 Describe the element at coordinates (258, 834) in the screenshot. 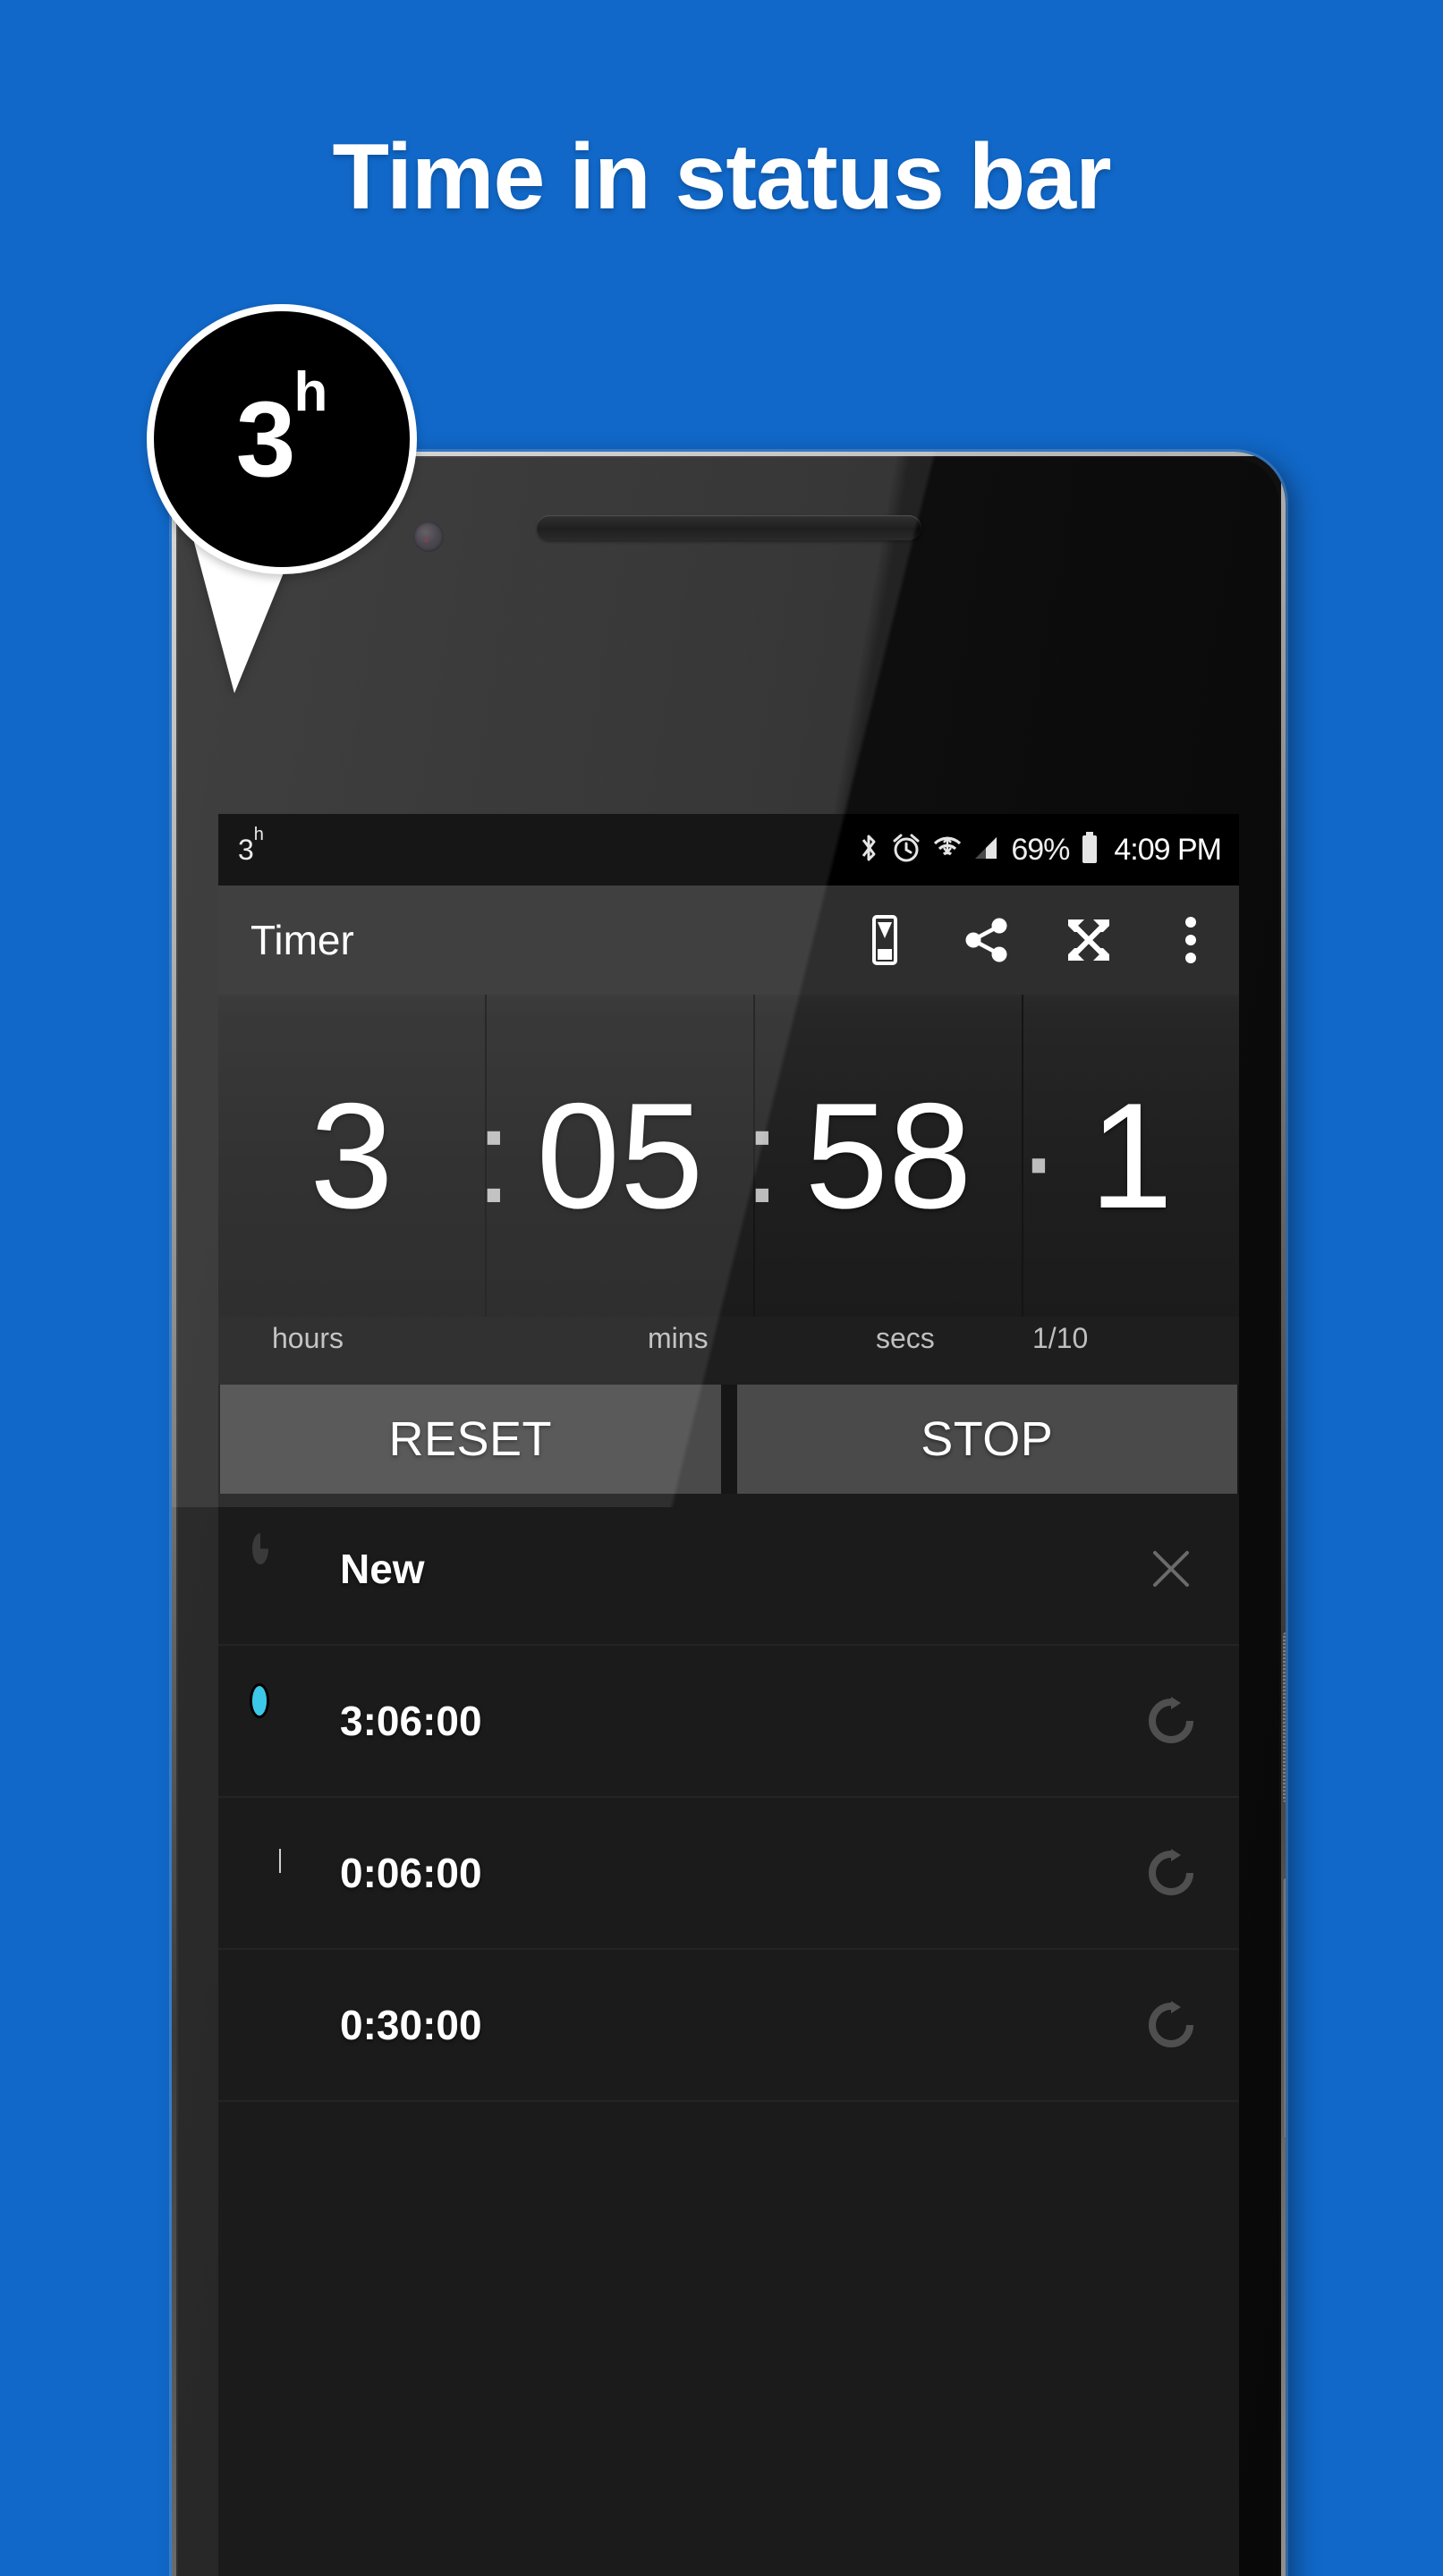

I see `status-bar-timer-unit: h` at that location.